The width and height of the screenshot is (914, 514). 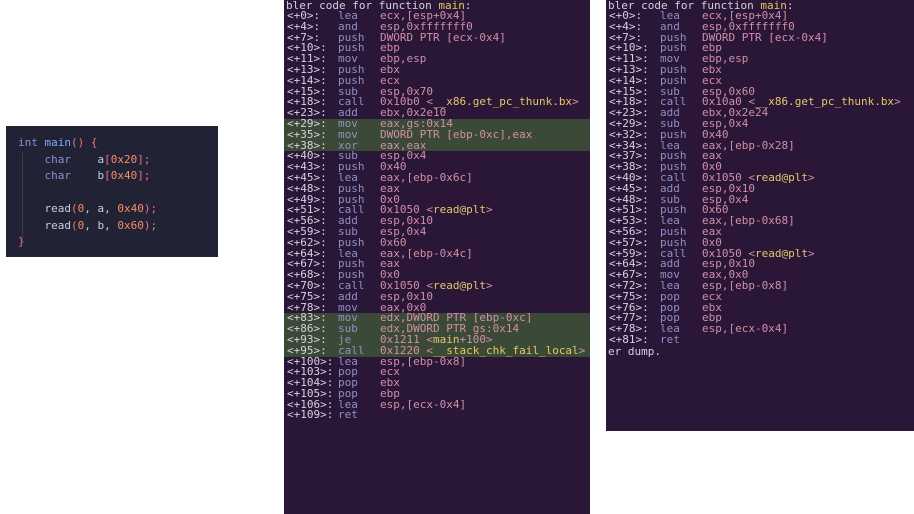 I want to click on disassembly-row: <+48>: push eax, so click(x=437, y=189).